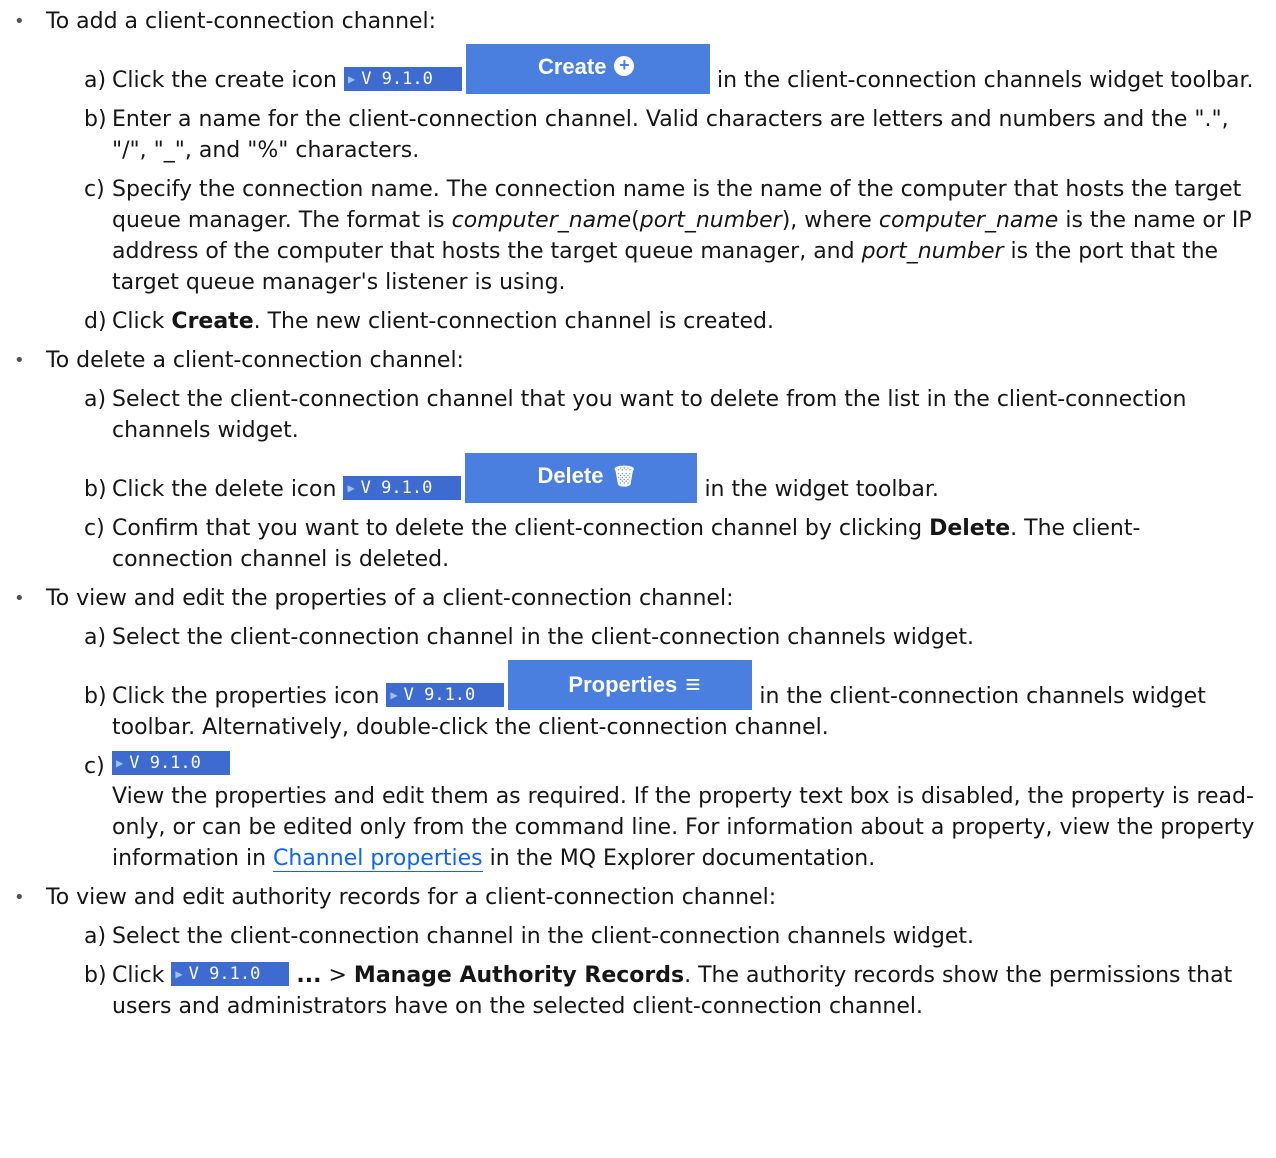 The width and height of the screenshot is (1276, 1158). What do you see at coordinates (255, 360) in the screenshot?
I see `bullet-title: To delete a client-connection channel:` at bounding box center [255, 360].